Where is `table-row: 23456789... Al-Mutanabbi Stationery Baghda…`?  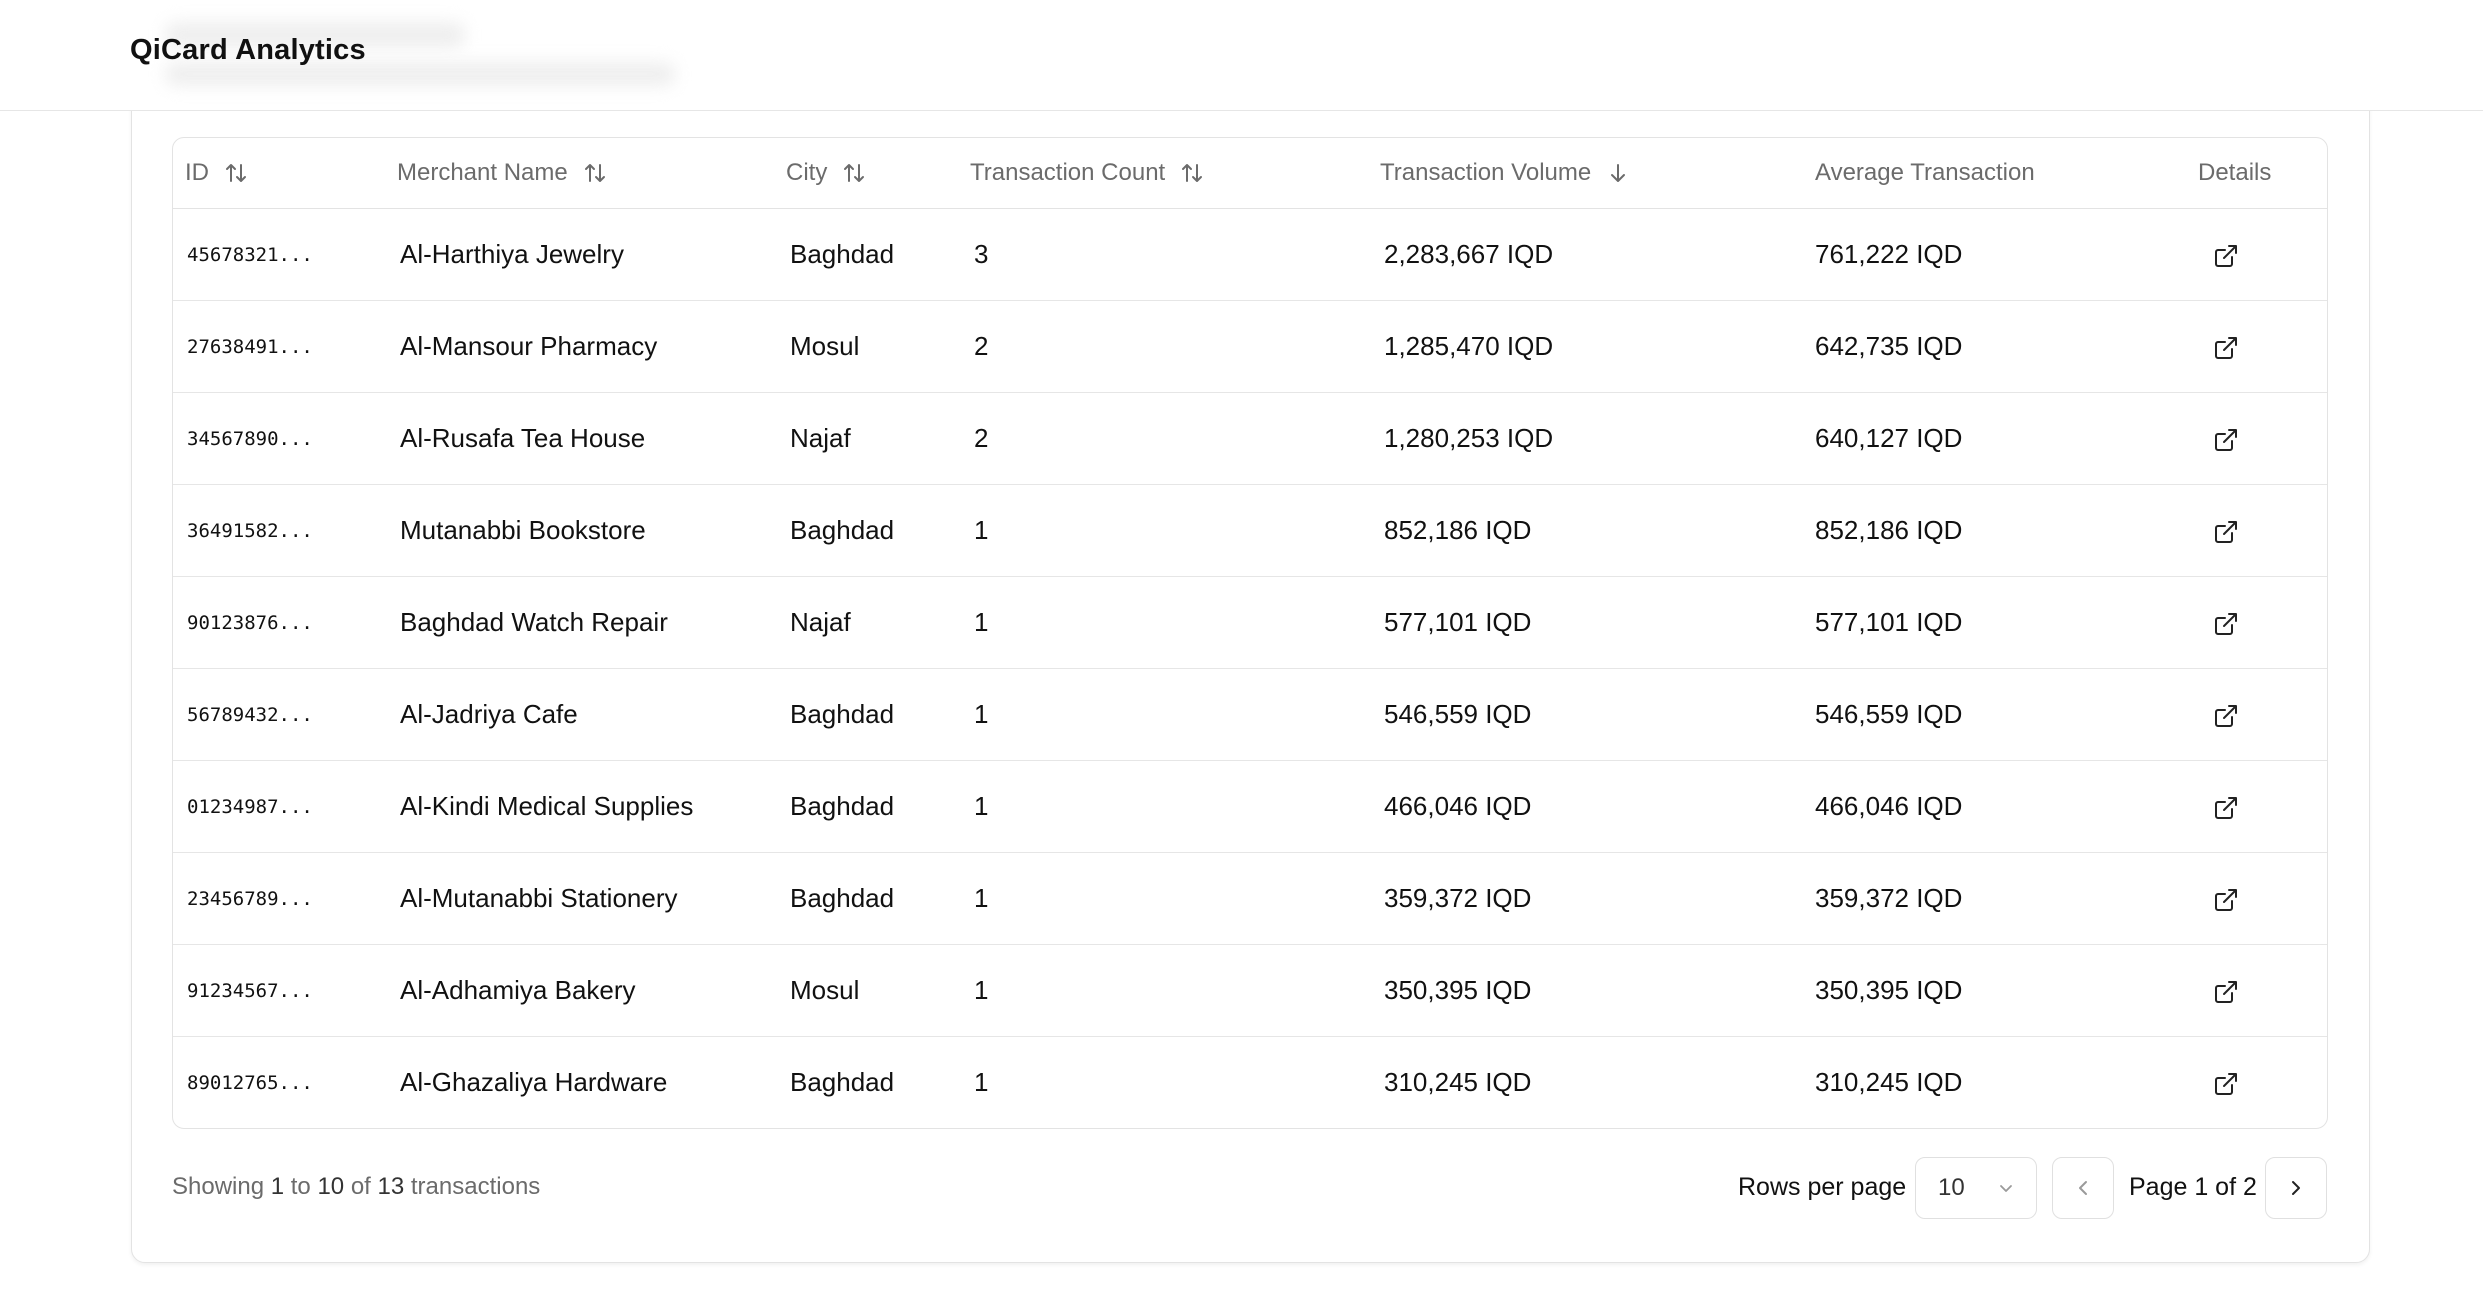 table-row: 23456789... Al-Mutanabbi Stationery Baghda… is located at coordinates (1250, 898).